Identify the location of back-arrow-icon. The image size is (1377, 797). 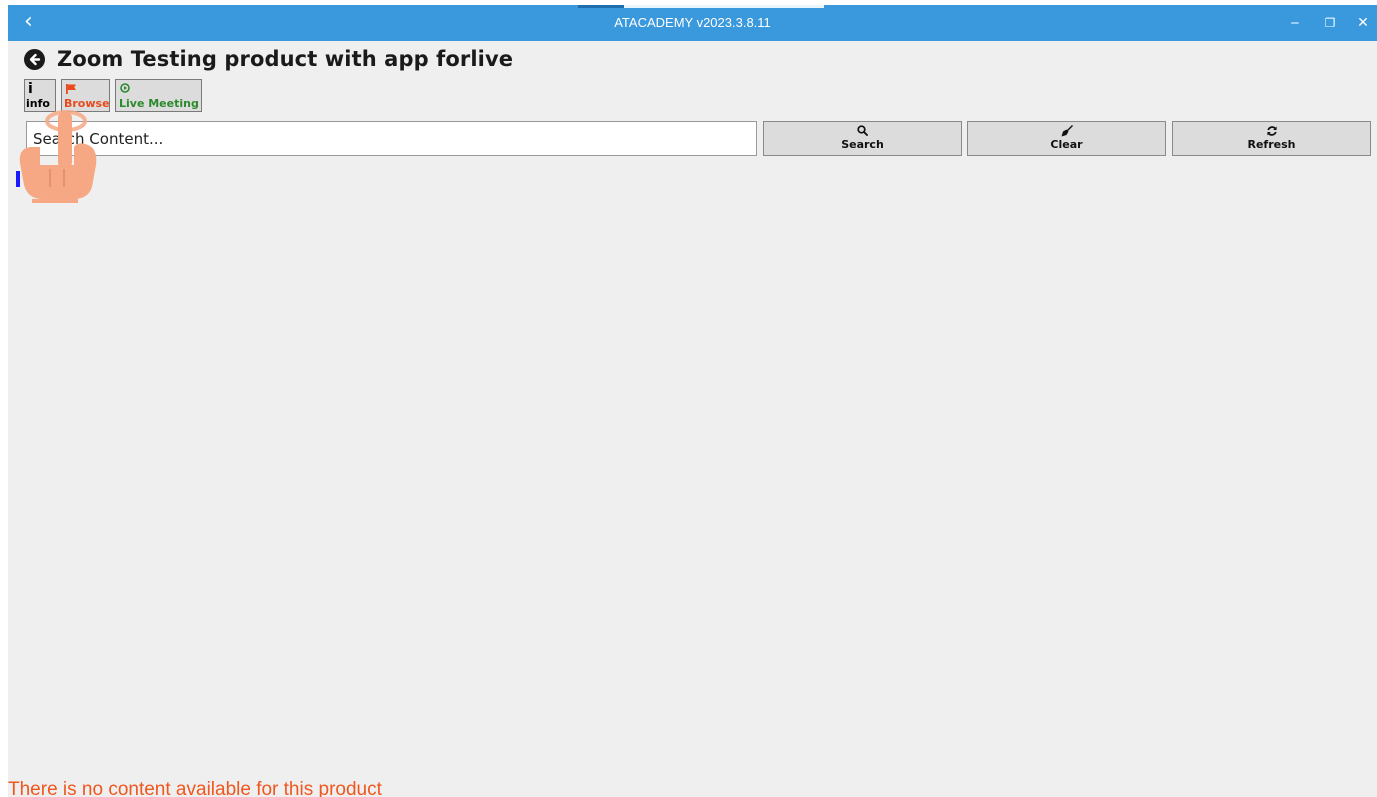
(34, 59).